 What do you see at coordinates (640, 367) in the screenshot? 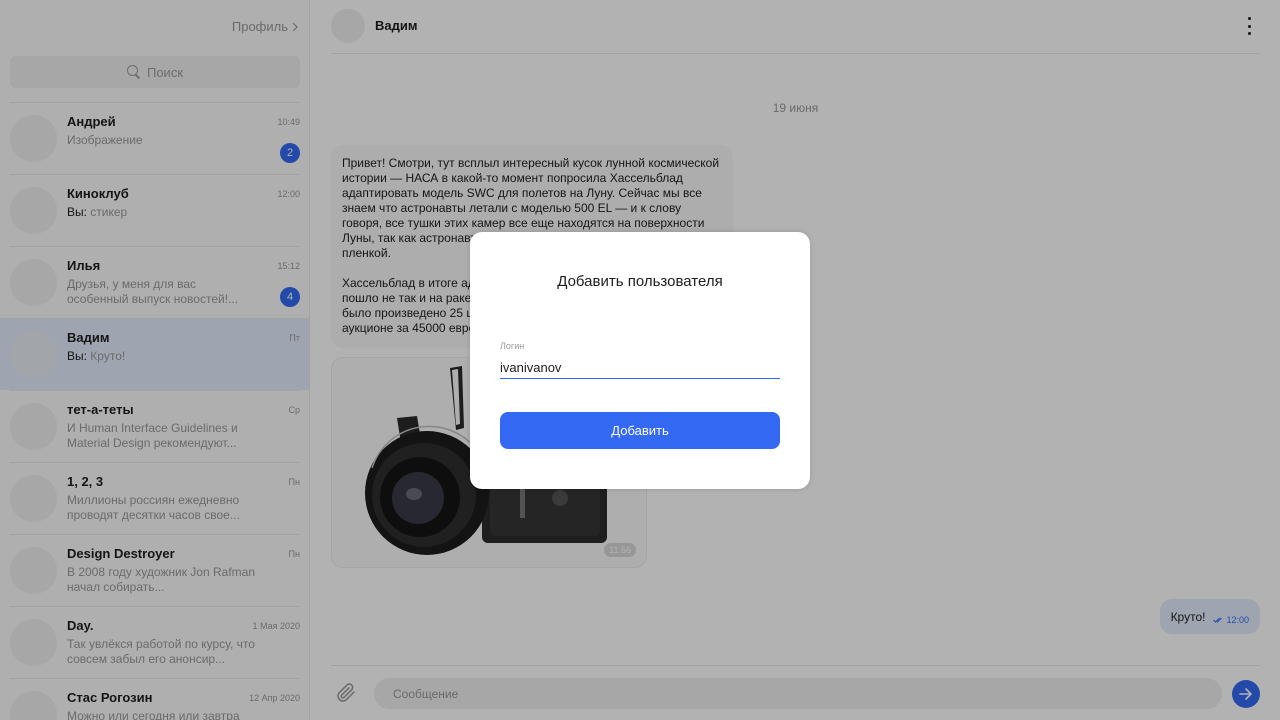
I see `login-field` at bounding box center [640, 367].